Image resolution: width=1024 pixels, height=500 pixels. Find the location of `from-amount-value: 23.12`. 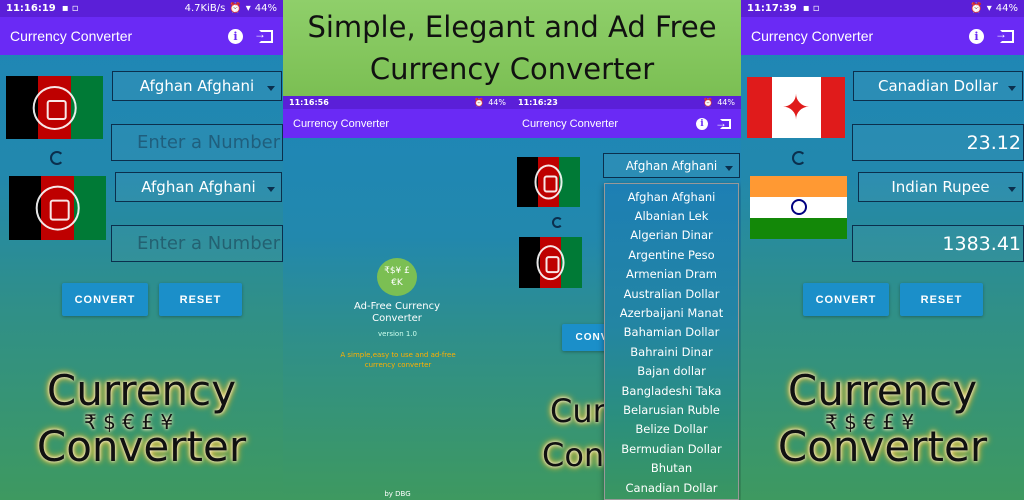

from-amount-value: 23.12 is located at coordinates (993, 142).